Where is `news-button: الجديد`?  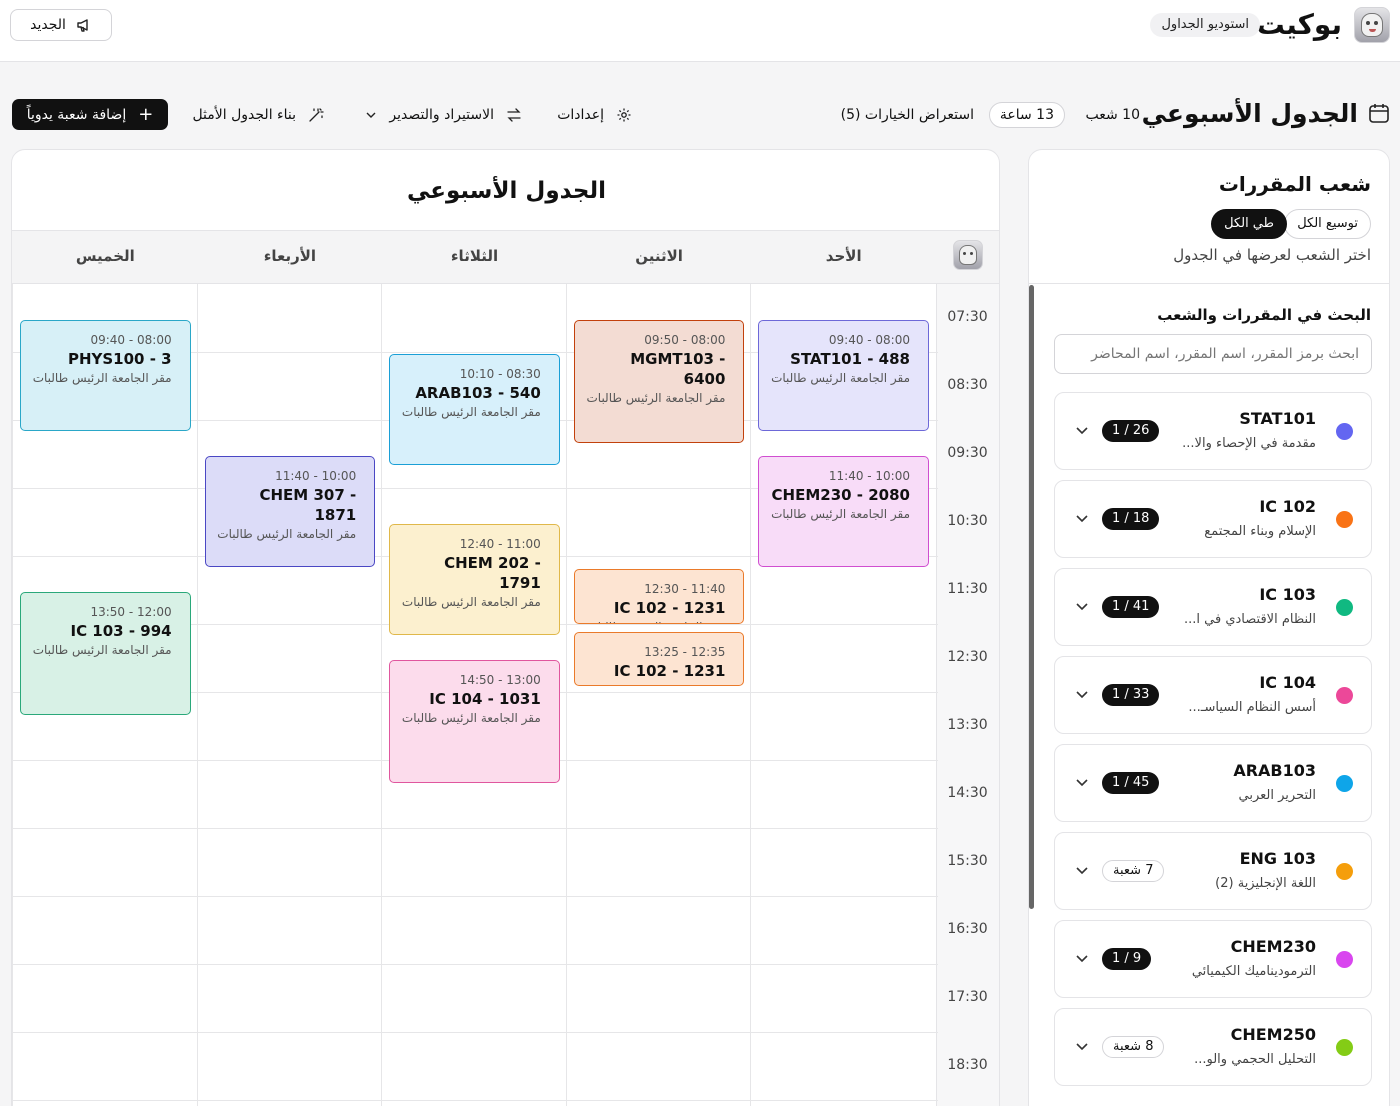
news-button: الجديد is located at coordinates (61, 25).